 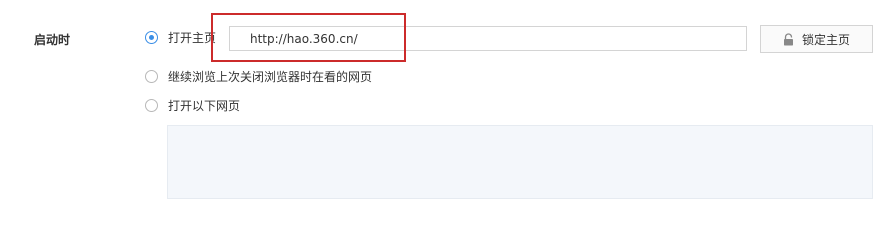 I want to click on option-open-pages: 打开以下网页, so click(x=192, y=105).